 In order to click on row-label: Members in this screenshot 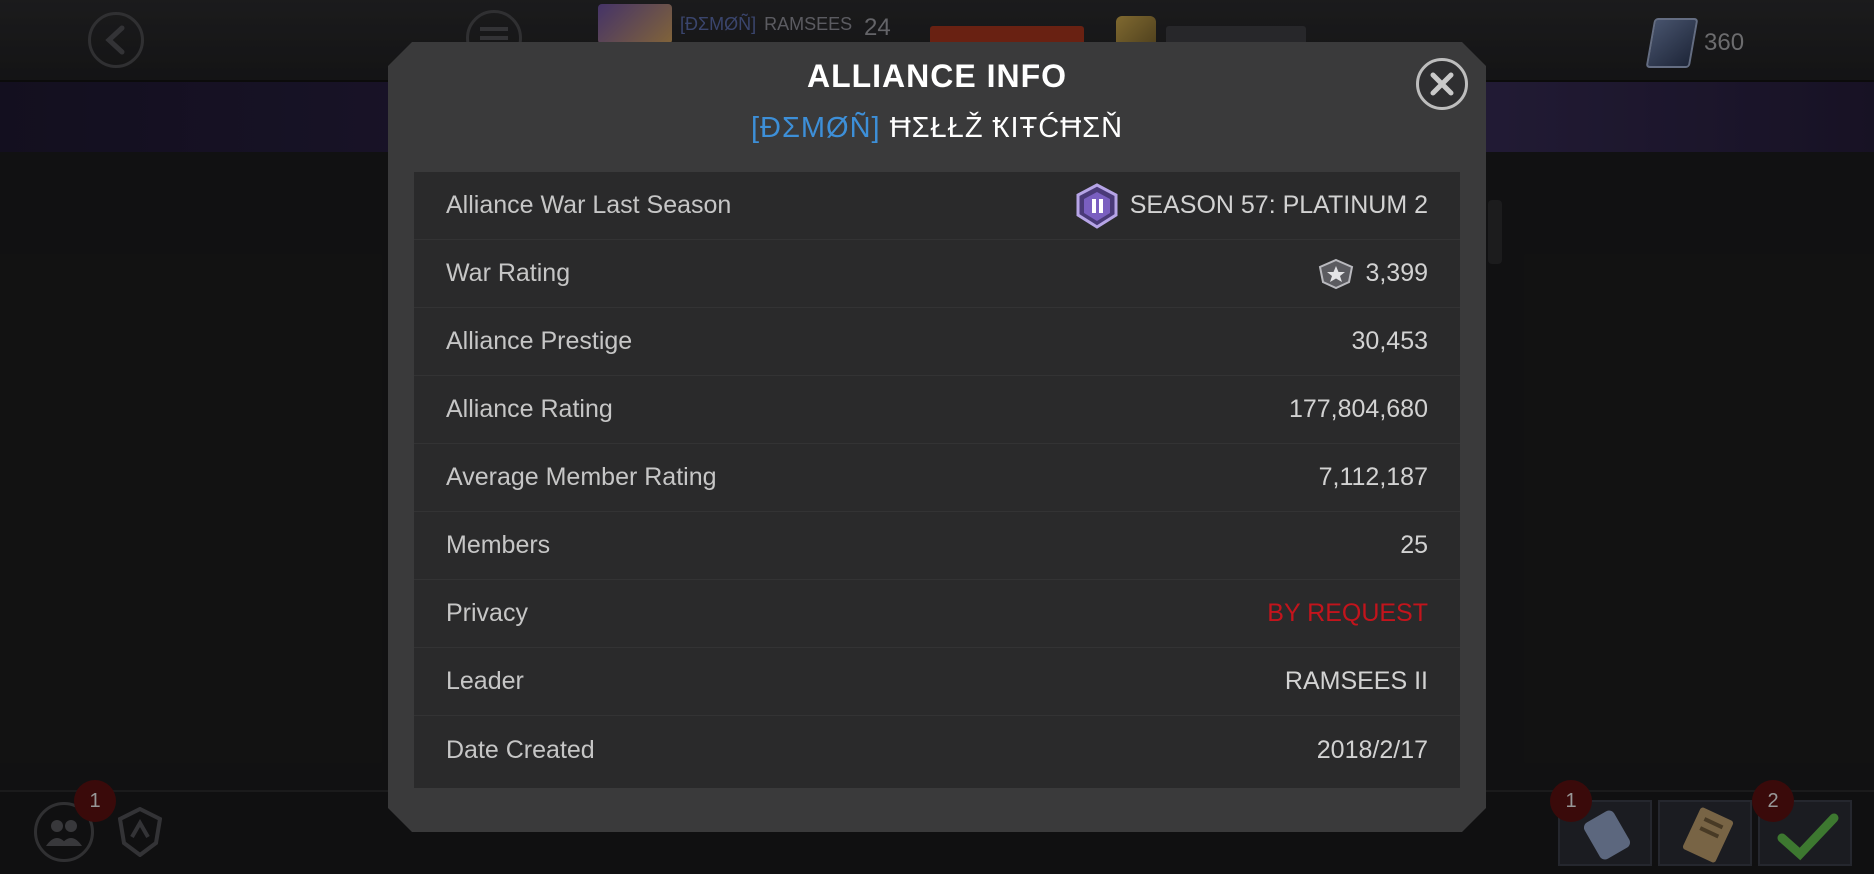, I will do `click(498, 545)`.